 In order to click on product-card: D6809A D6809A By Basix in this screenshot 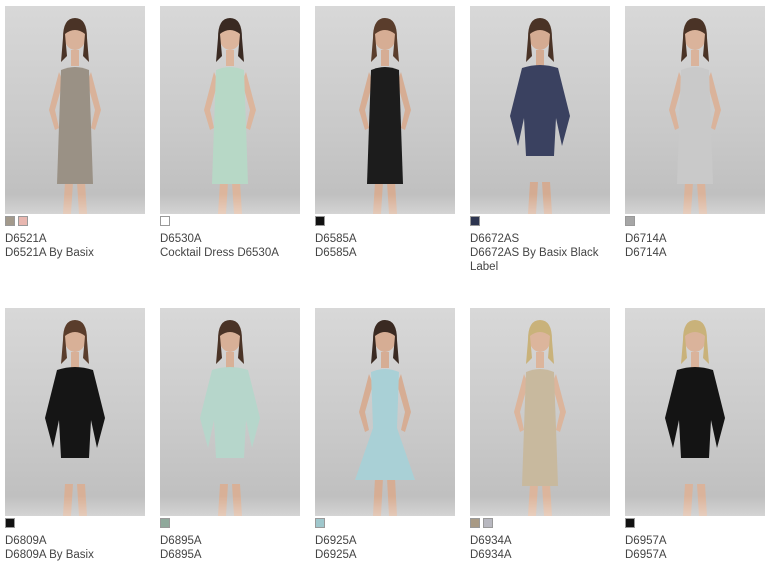, I will do `click(75, 435)`.